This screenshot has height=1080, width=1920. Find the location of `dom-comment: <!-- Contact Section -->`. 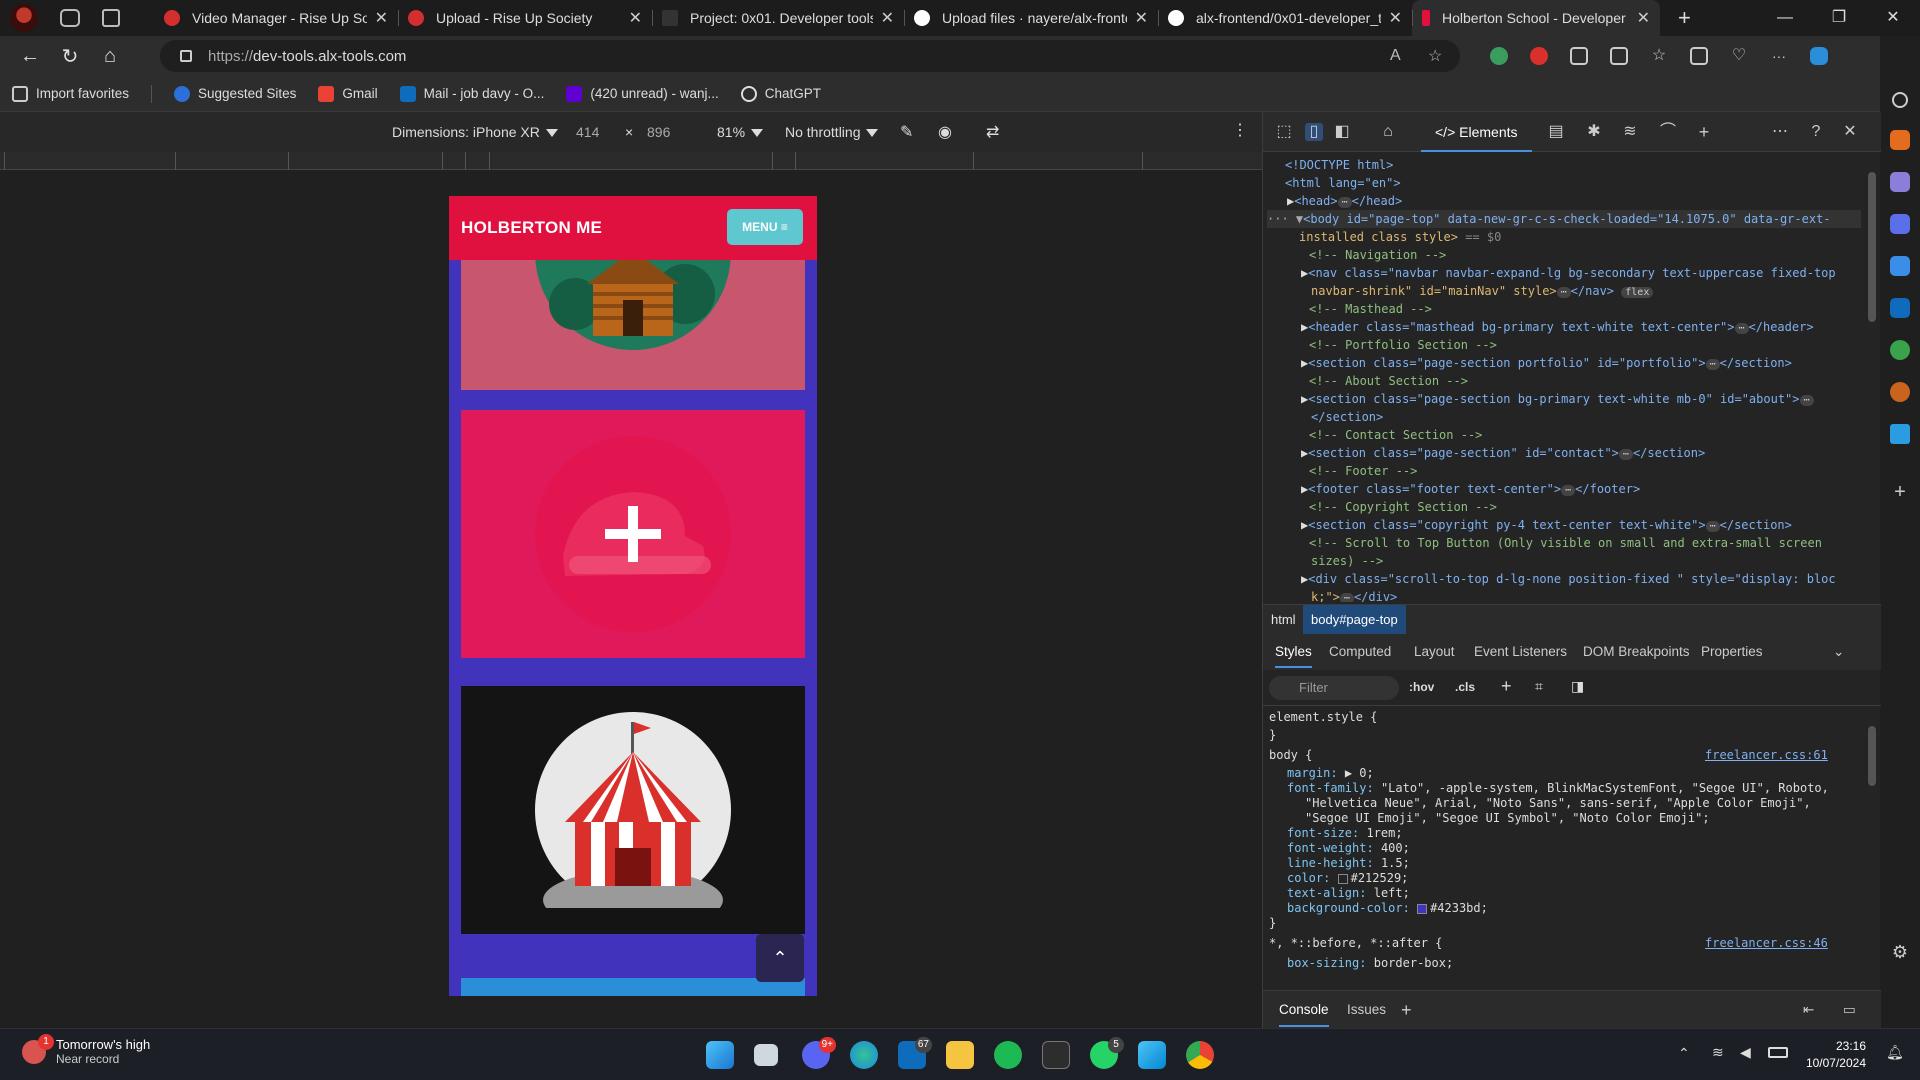

dom-comment: <!-- Contact Section --> is located at coordinates (1395, 435).